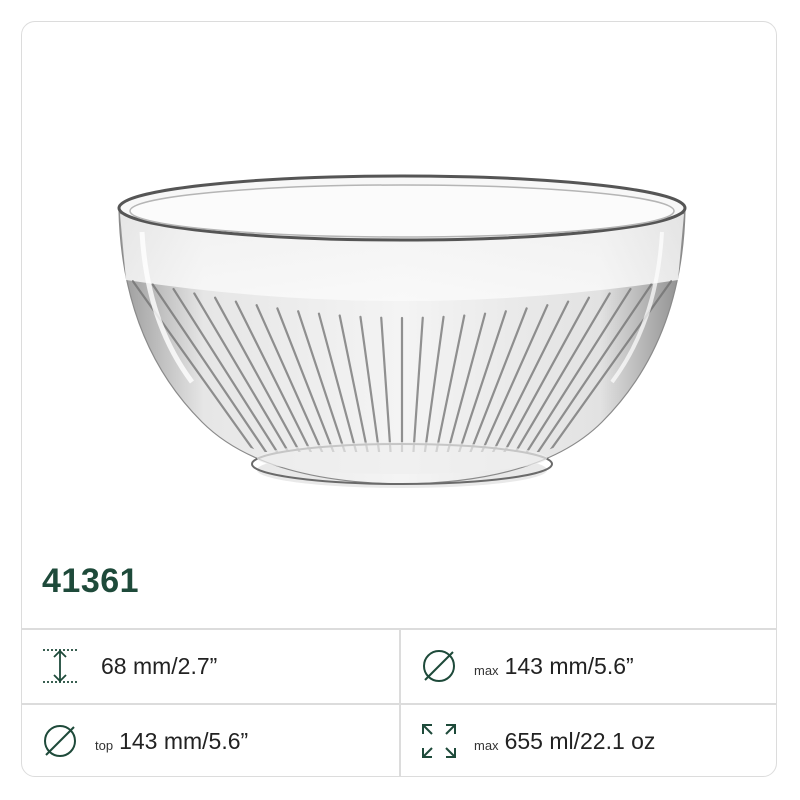 The width and height of the screenshot is (800, 800). What do you see at coordinates (104, 745) in the screenshot?
I see `spec-prefix: top` at bounding box center [104, 745].